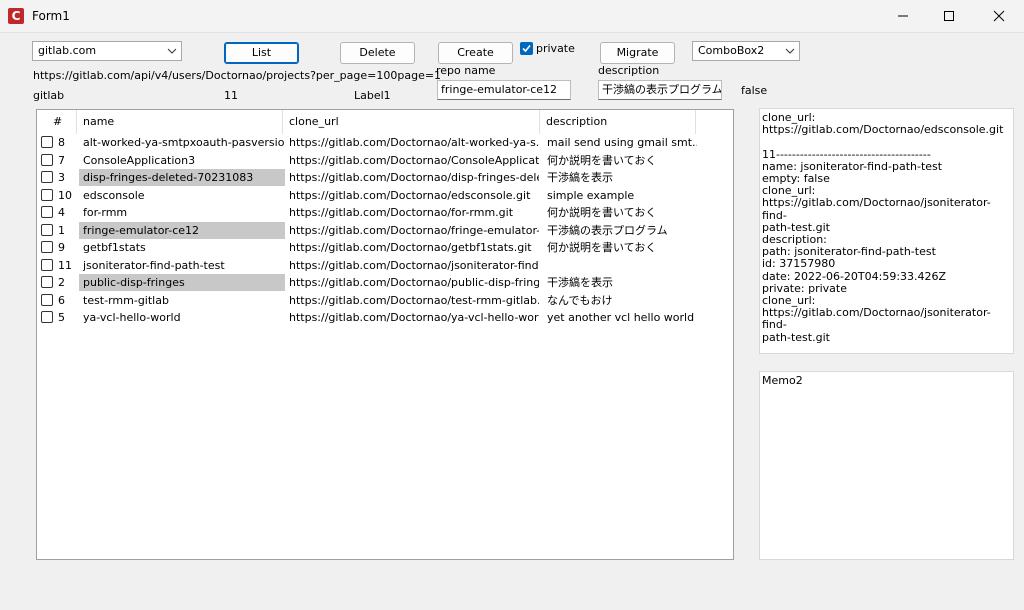 This screenshot has width=1024, height=610. Describe the element at coordinates (61, 247) in the screenshot. I see `row-id: 9` at that location.